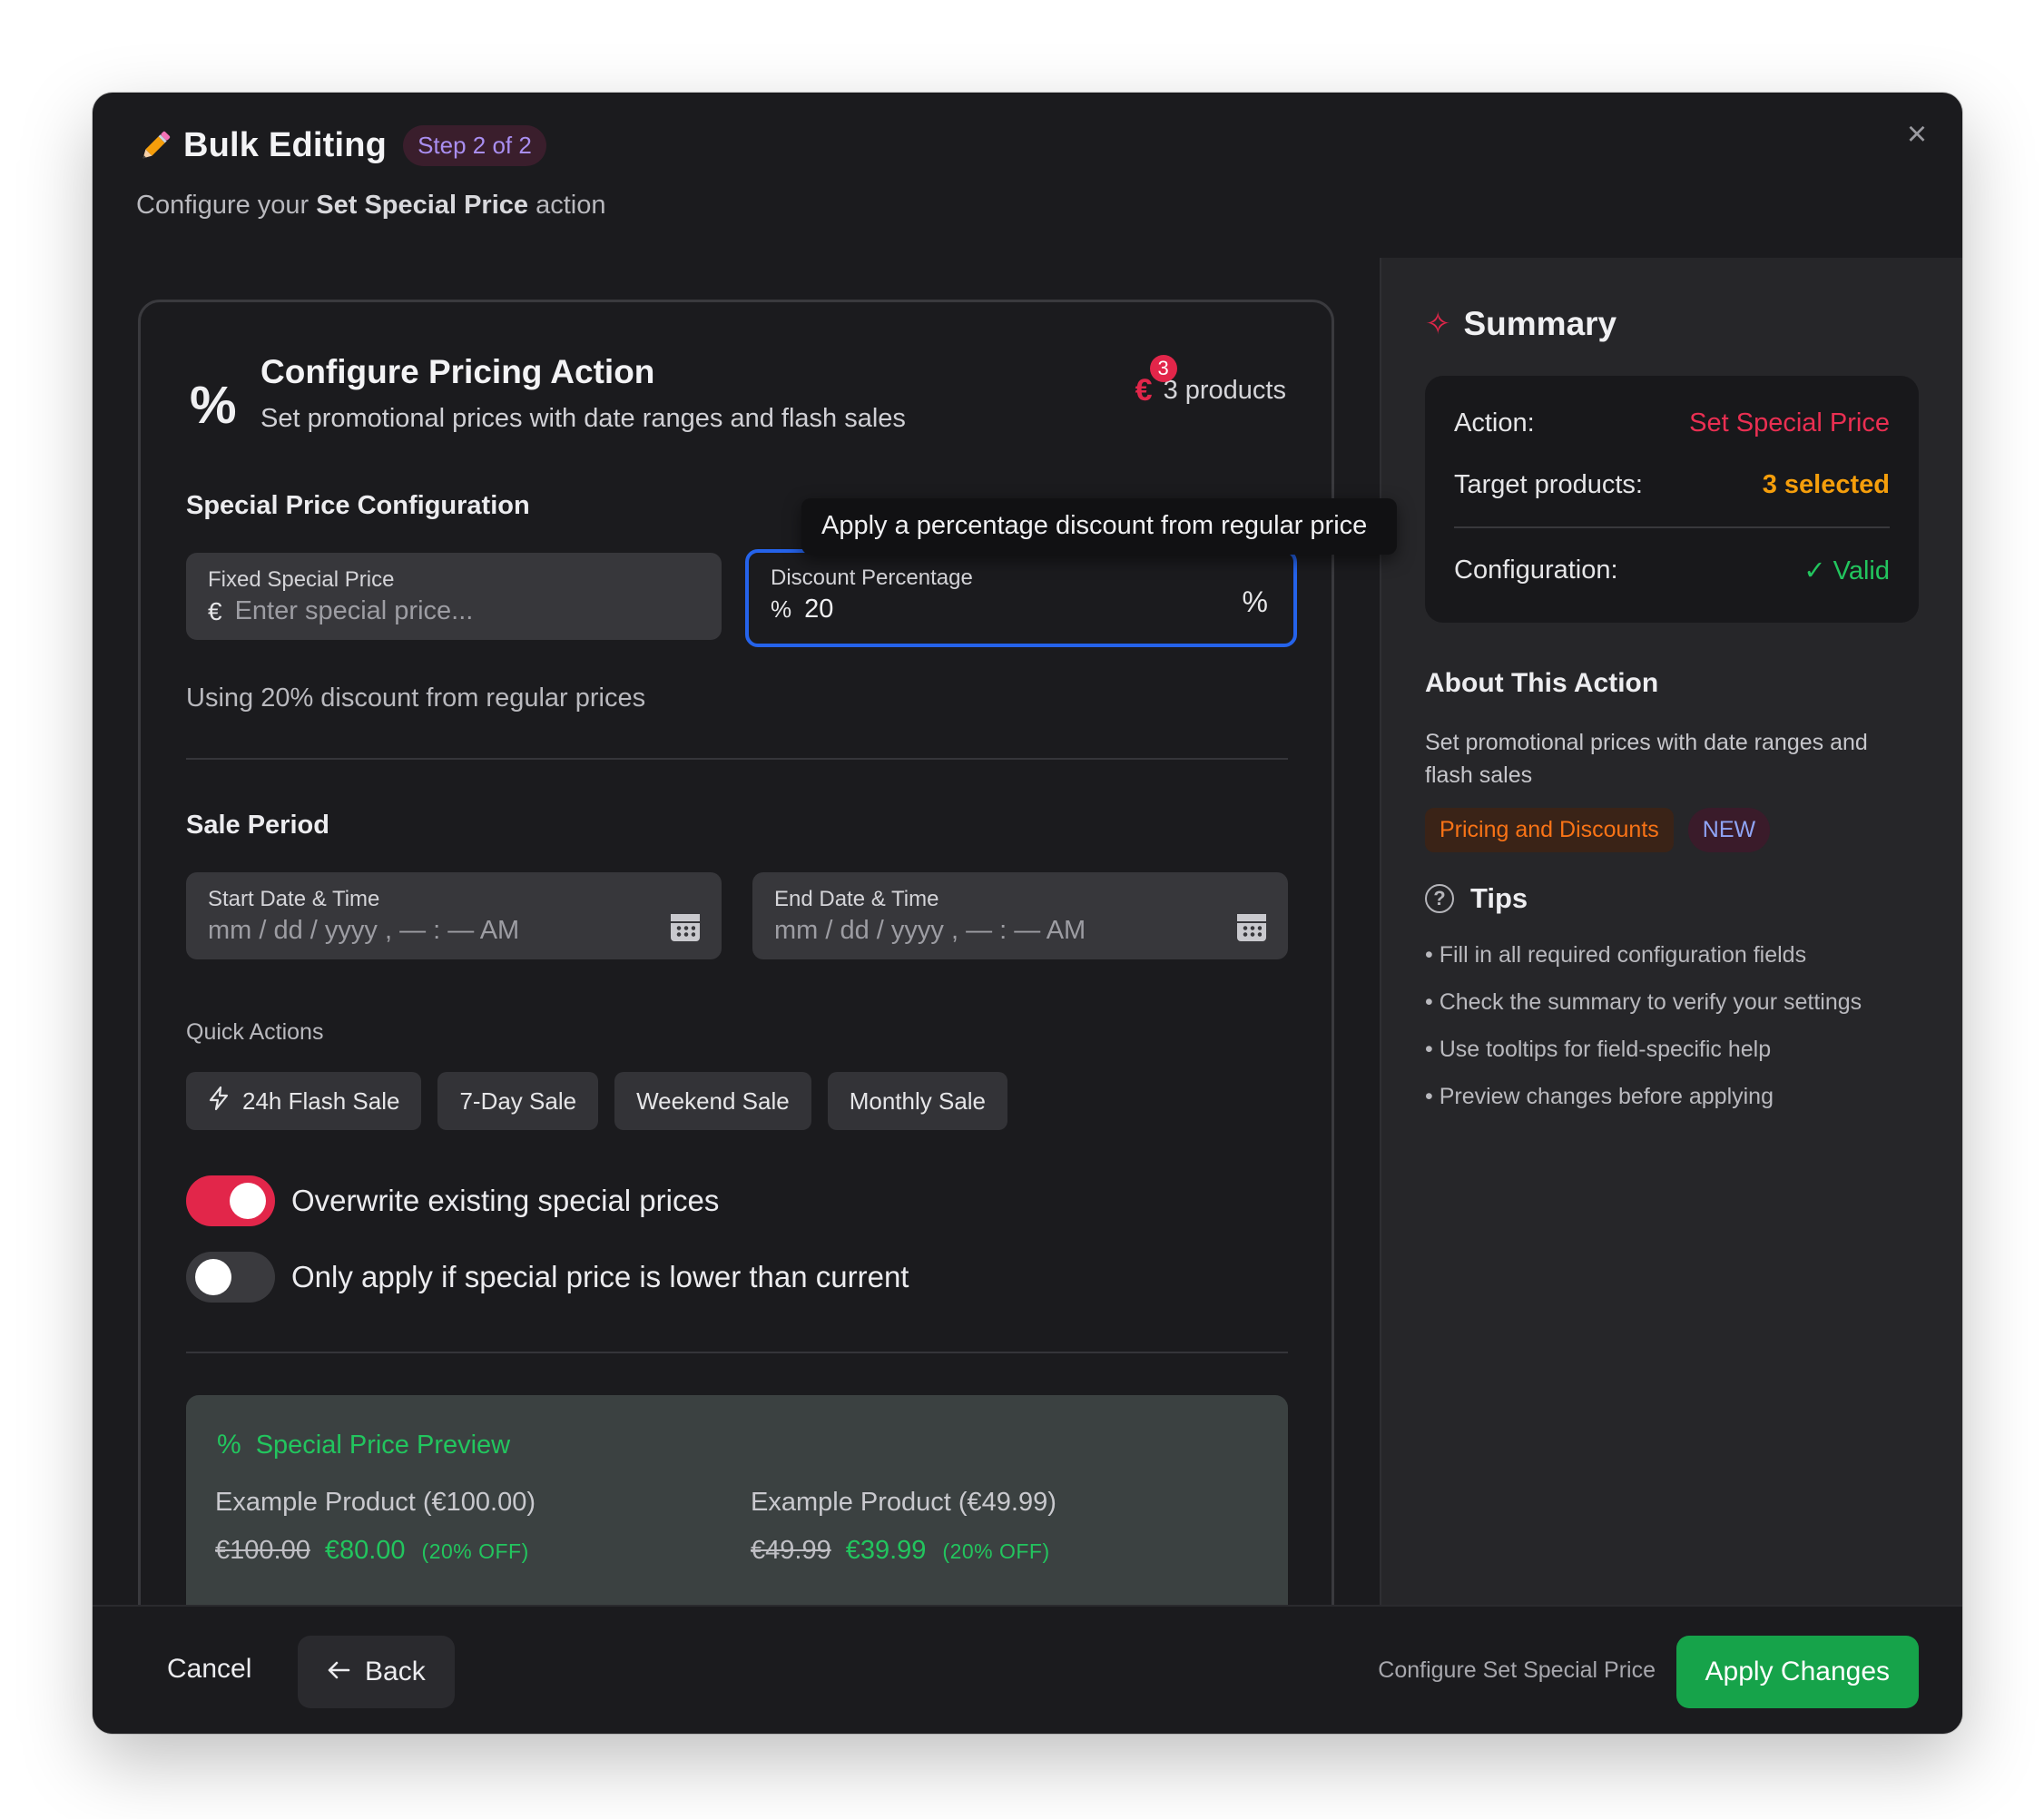 This screenshot has height=1819, width=2044. What do you see at coordinates (505, 1200) in the screenshot?
I see `overwrite-label: Overwrite existing special prices` at bounding box center [505, 1200].